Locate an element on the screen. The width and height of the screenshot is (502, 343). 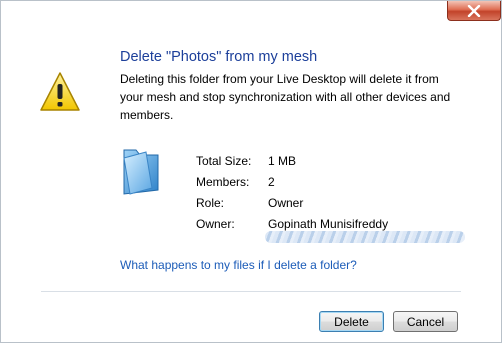
owner-value: Gopinath Munisifreddy is located at coordinates (328, 223).